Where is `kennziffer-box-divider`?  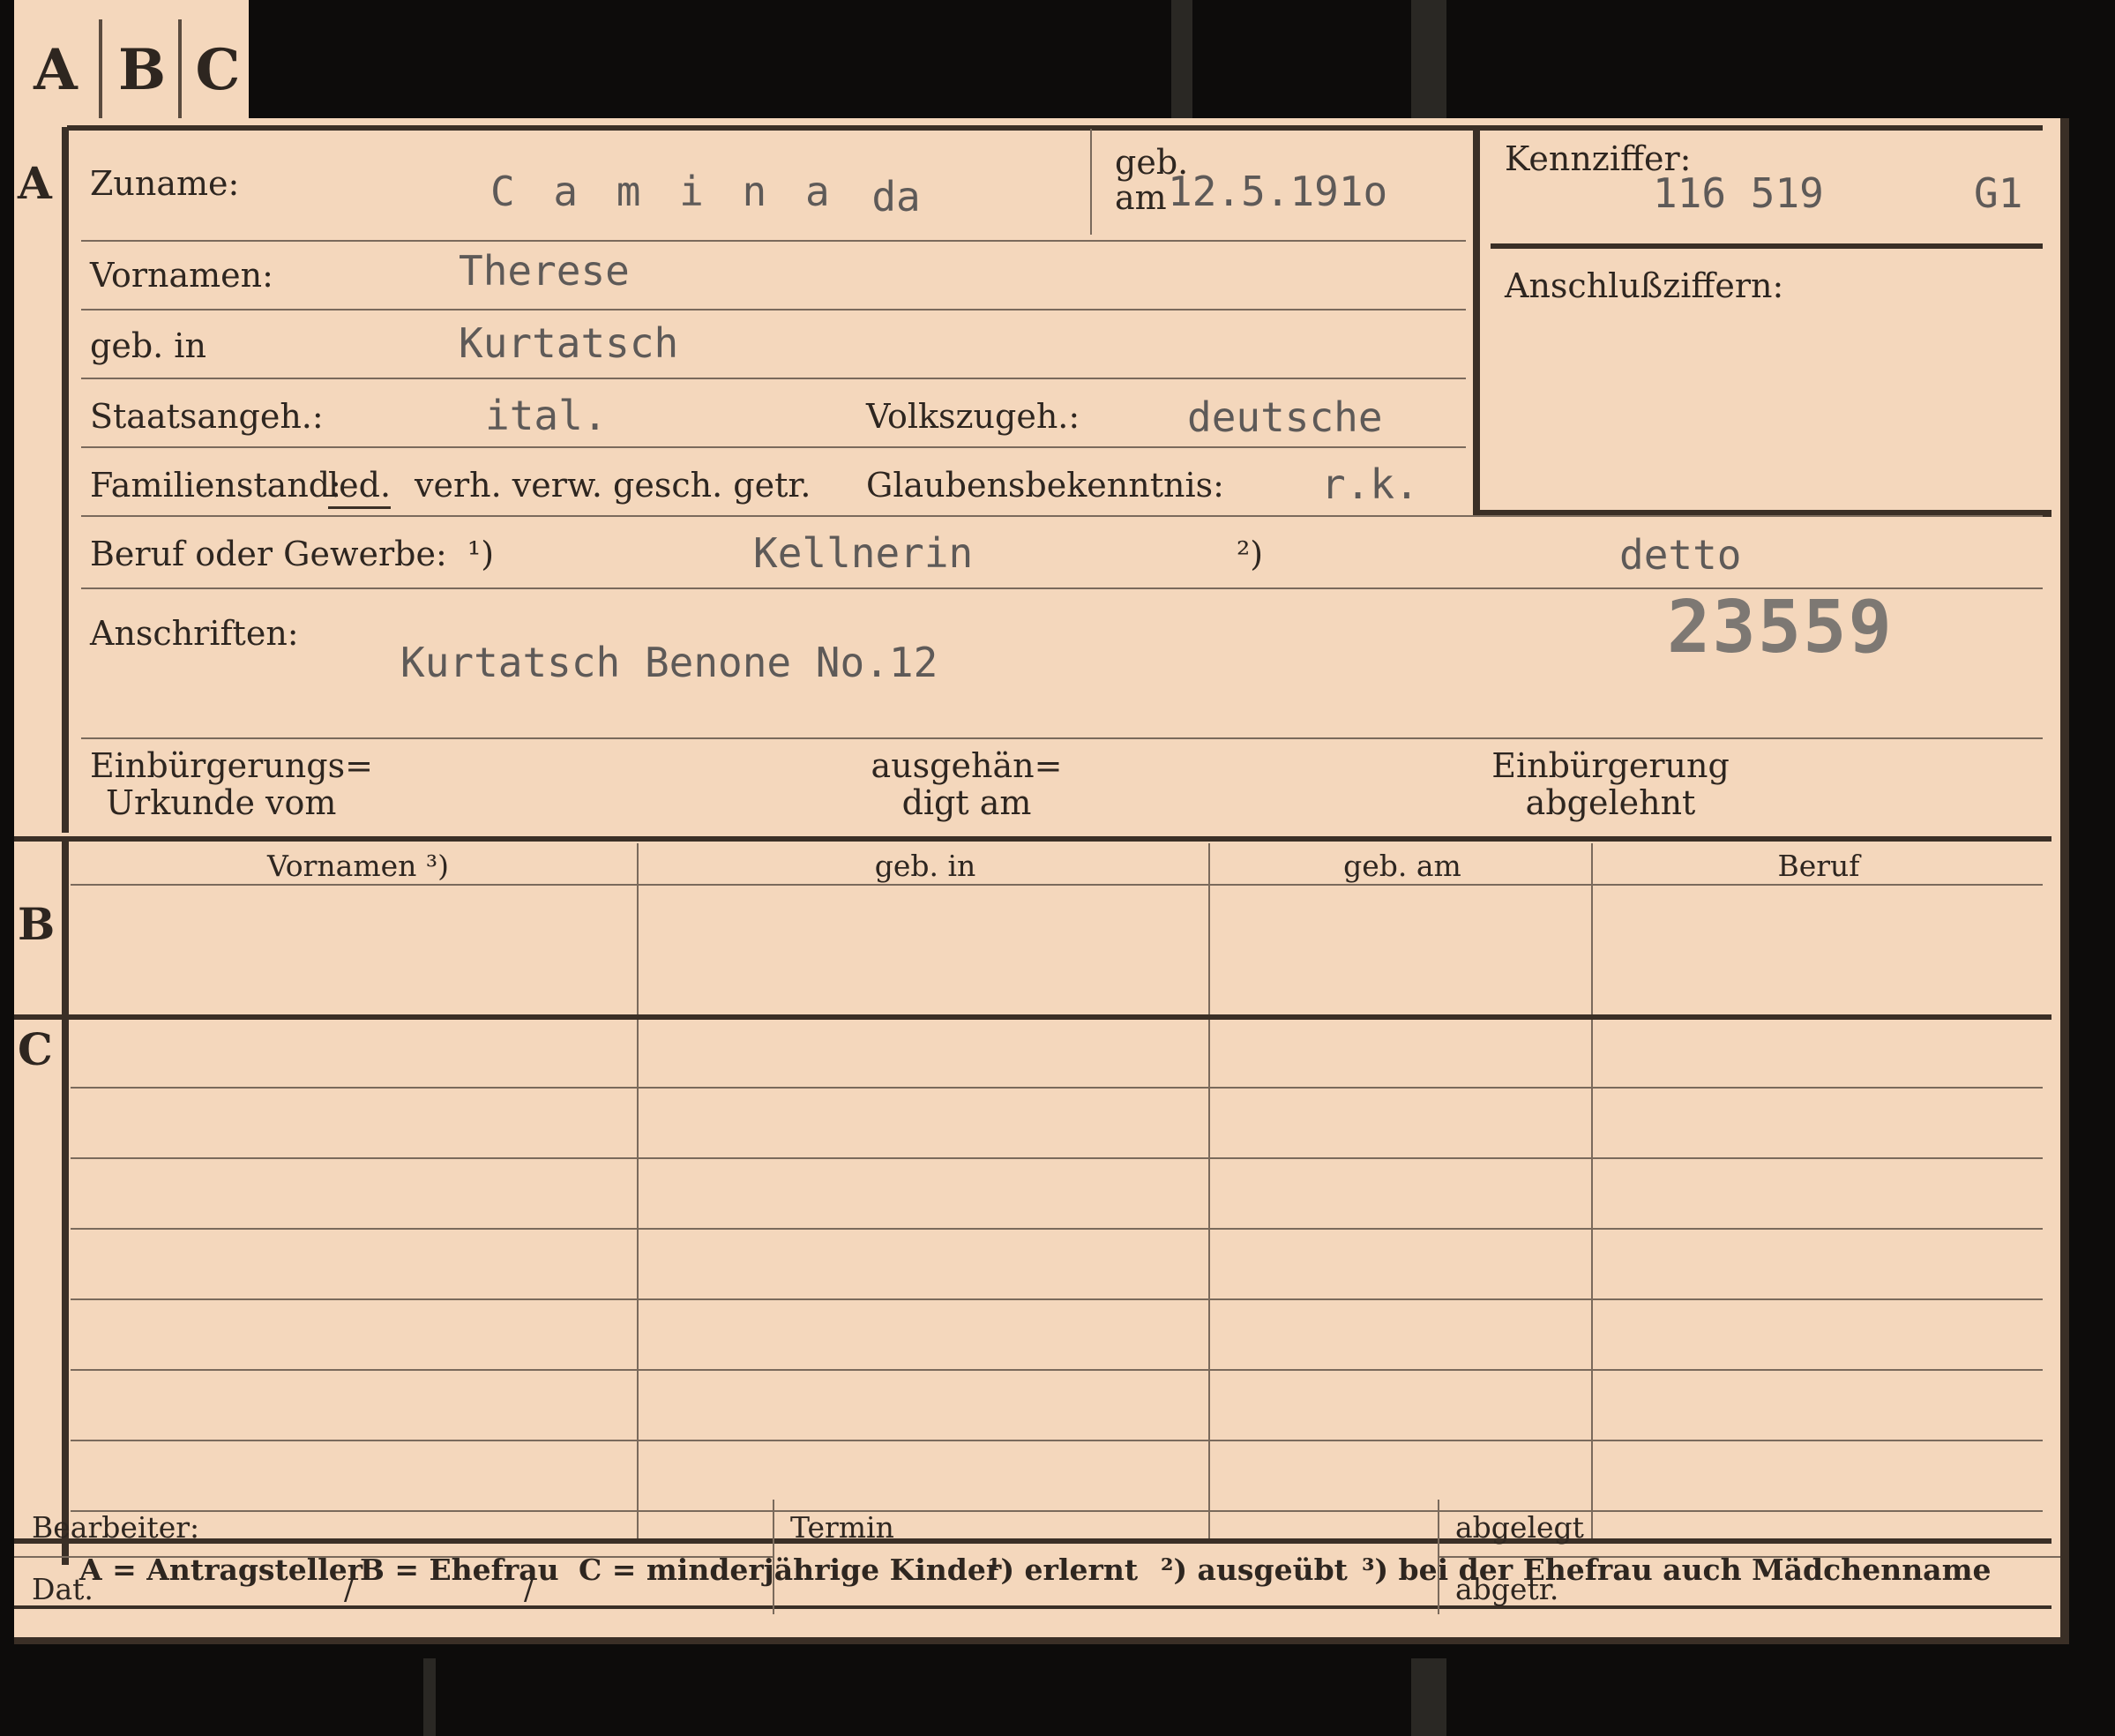 kennziffer-box-divider is located at coordinates (1767, 246).